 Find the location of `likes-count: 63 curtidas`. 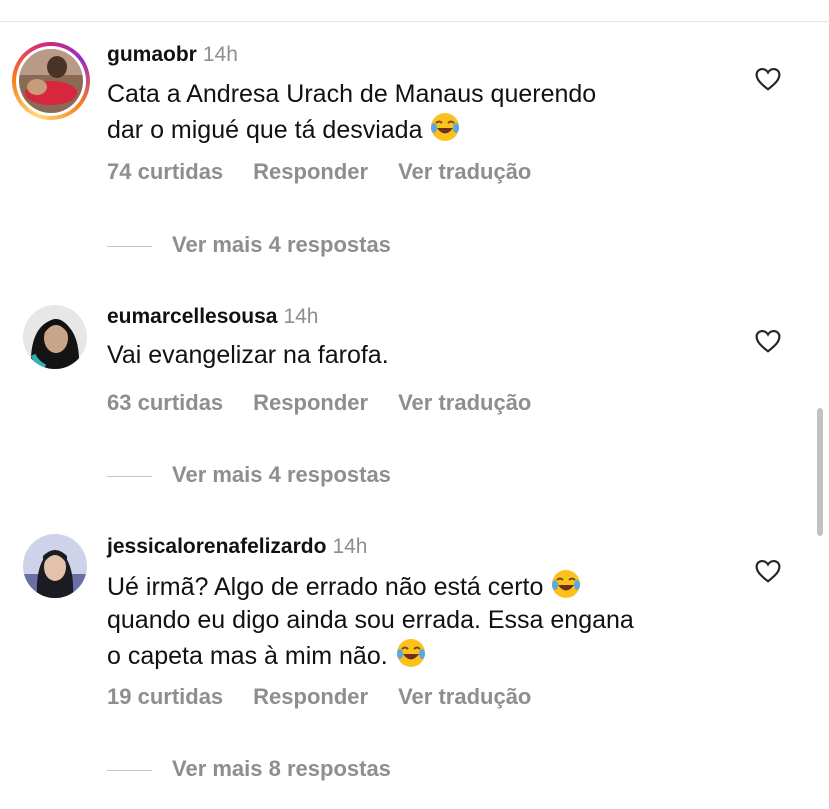

likes-count: 63 curtidas is located at coordinates (165, 403).